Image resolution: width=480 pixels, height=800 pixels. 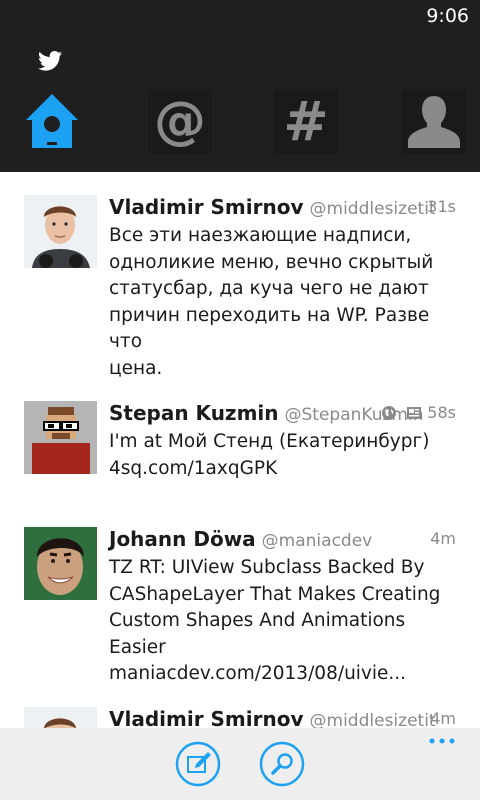 I want to click on clock: 9:06, so click(x=447, y=16).